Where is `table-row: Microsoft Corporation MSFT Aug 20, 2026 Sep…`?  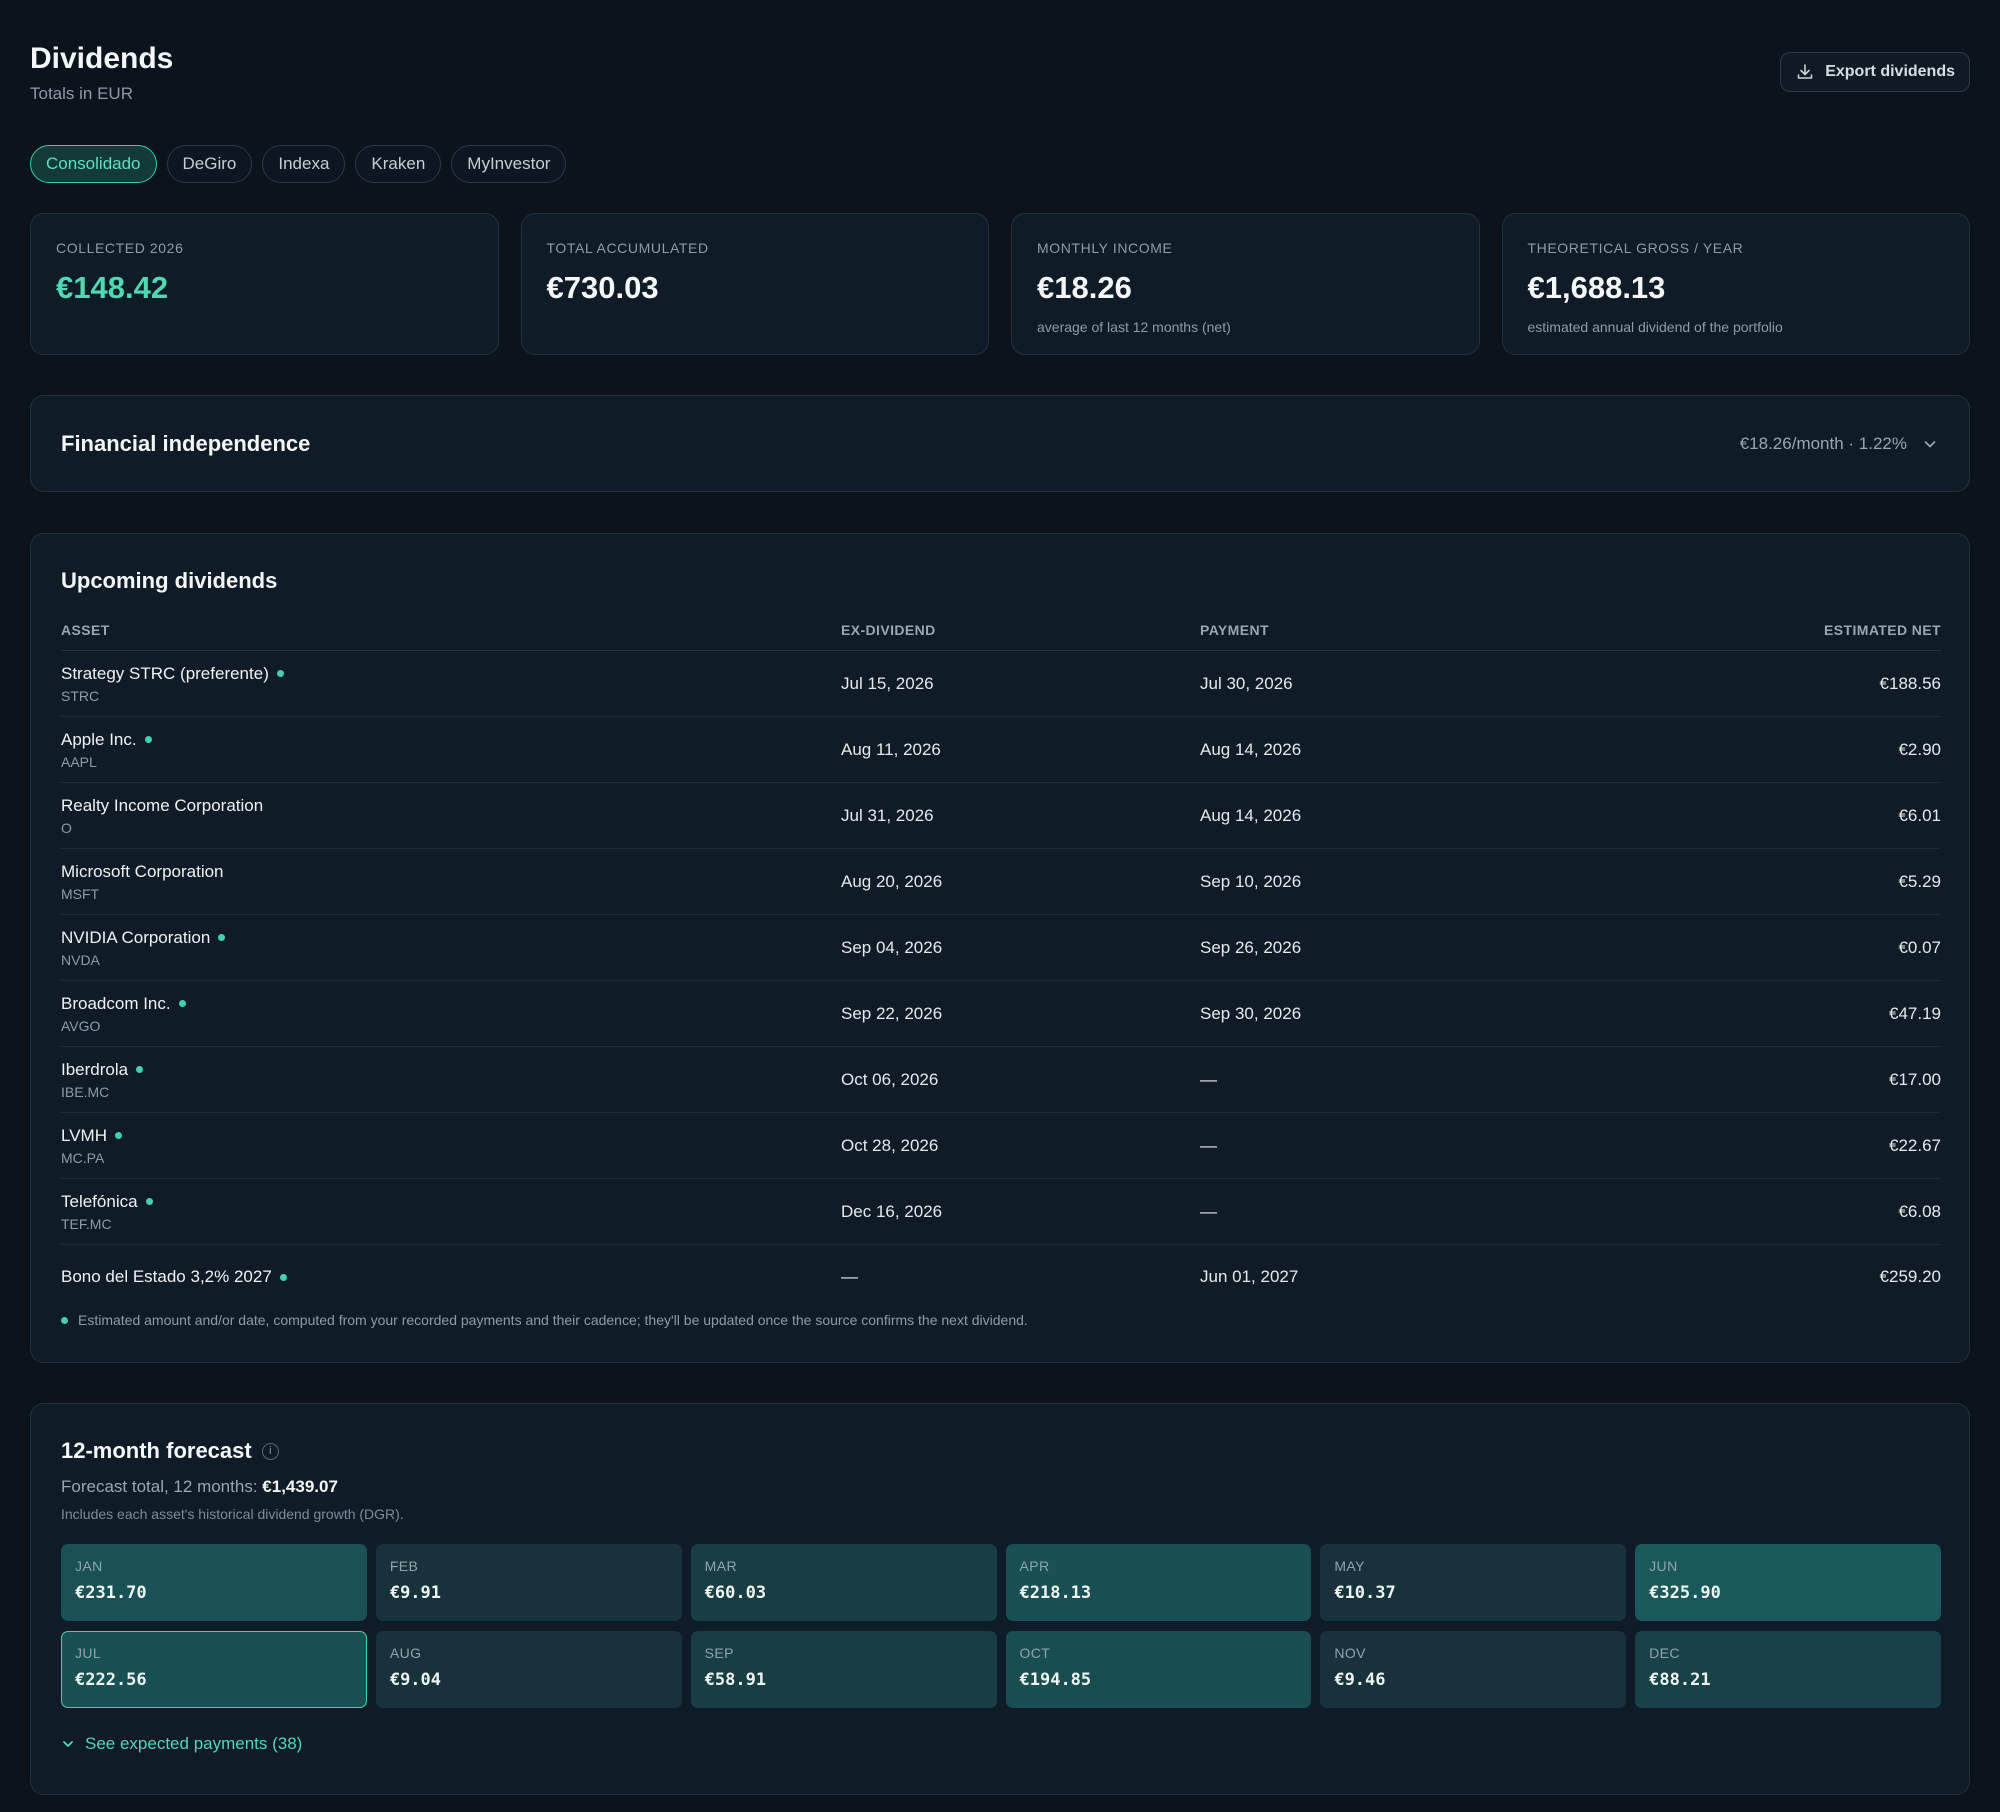
table-row: Microsoft Corporation MSFT Aug 20, 2026 Sep… is located at coordinates (1001, 882).